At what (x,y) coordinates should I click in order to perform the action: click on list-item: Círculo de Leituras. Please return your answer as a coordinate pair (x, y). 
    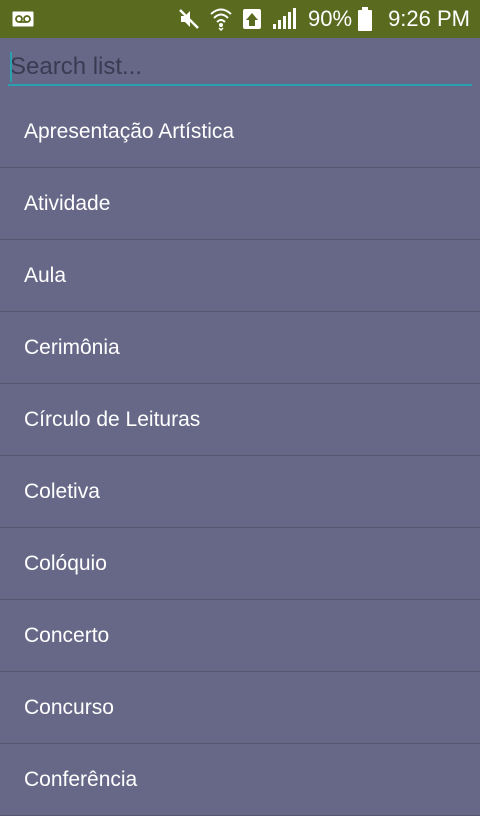
    Looking at the image, I should click on (240, 420).